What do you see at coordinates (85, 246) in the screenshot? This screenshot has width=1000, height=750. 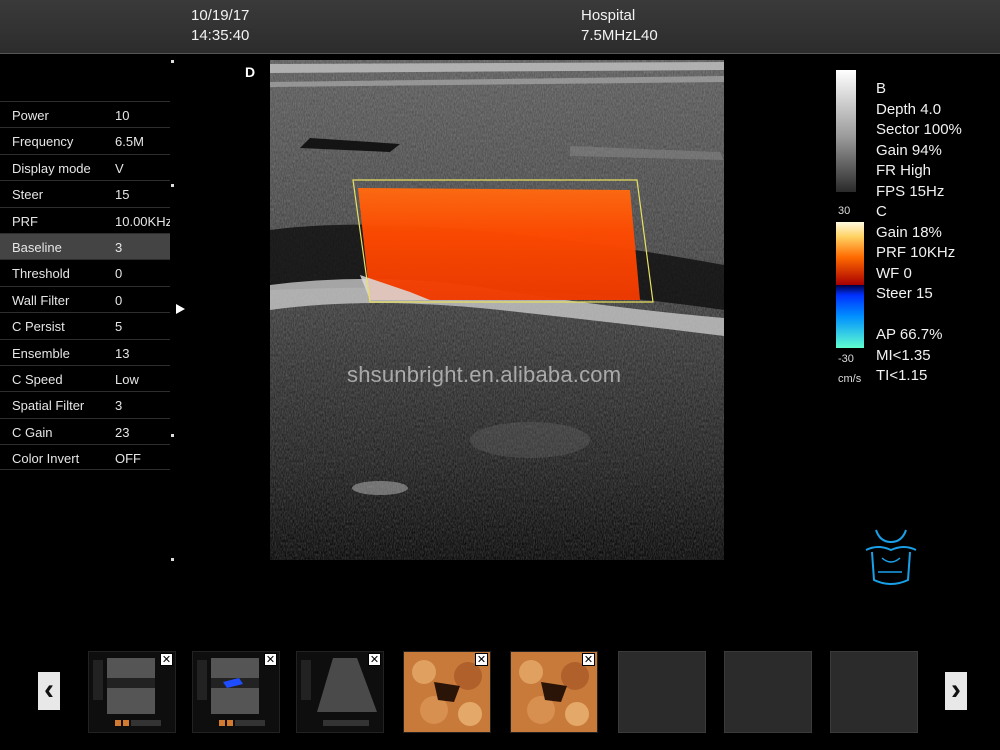 I see `param-row-baseline: Baseline 3` at bounding box center [85, 246].